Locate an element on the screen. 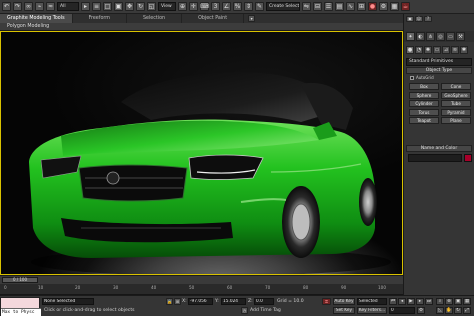 The image size is (474, 316). box-button: Box is located at coordinates (424, 86).